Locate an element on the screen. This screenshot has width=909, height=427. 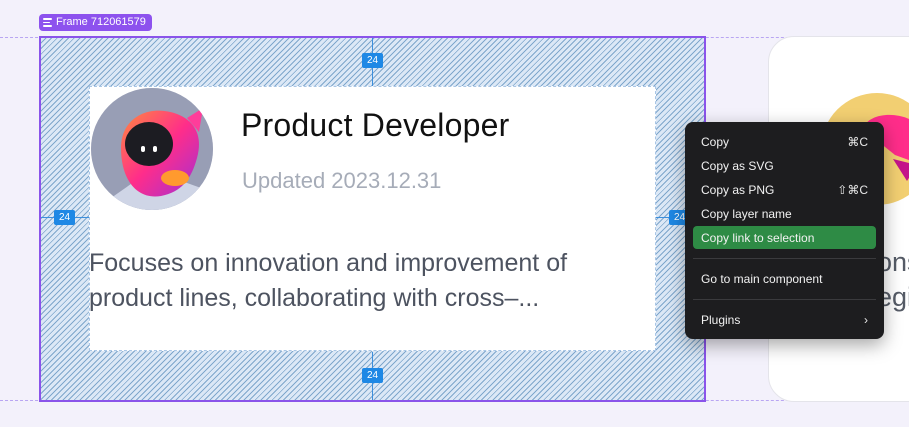
menu-item-label: Plugins is located at coordinates (721, 319).